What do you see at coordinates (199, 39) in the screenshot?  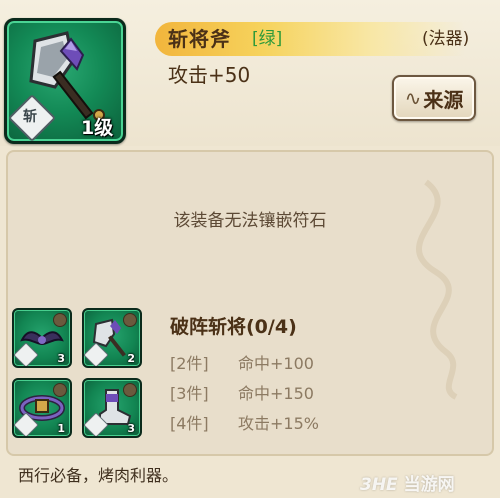 I see `item-name: 斩将斧` at bounding box center [199, 39].